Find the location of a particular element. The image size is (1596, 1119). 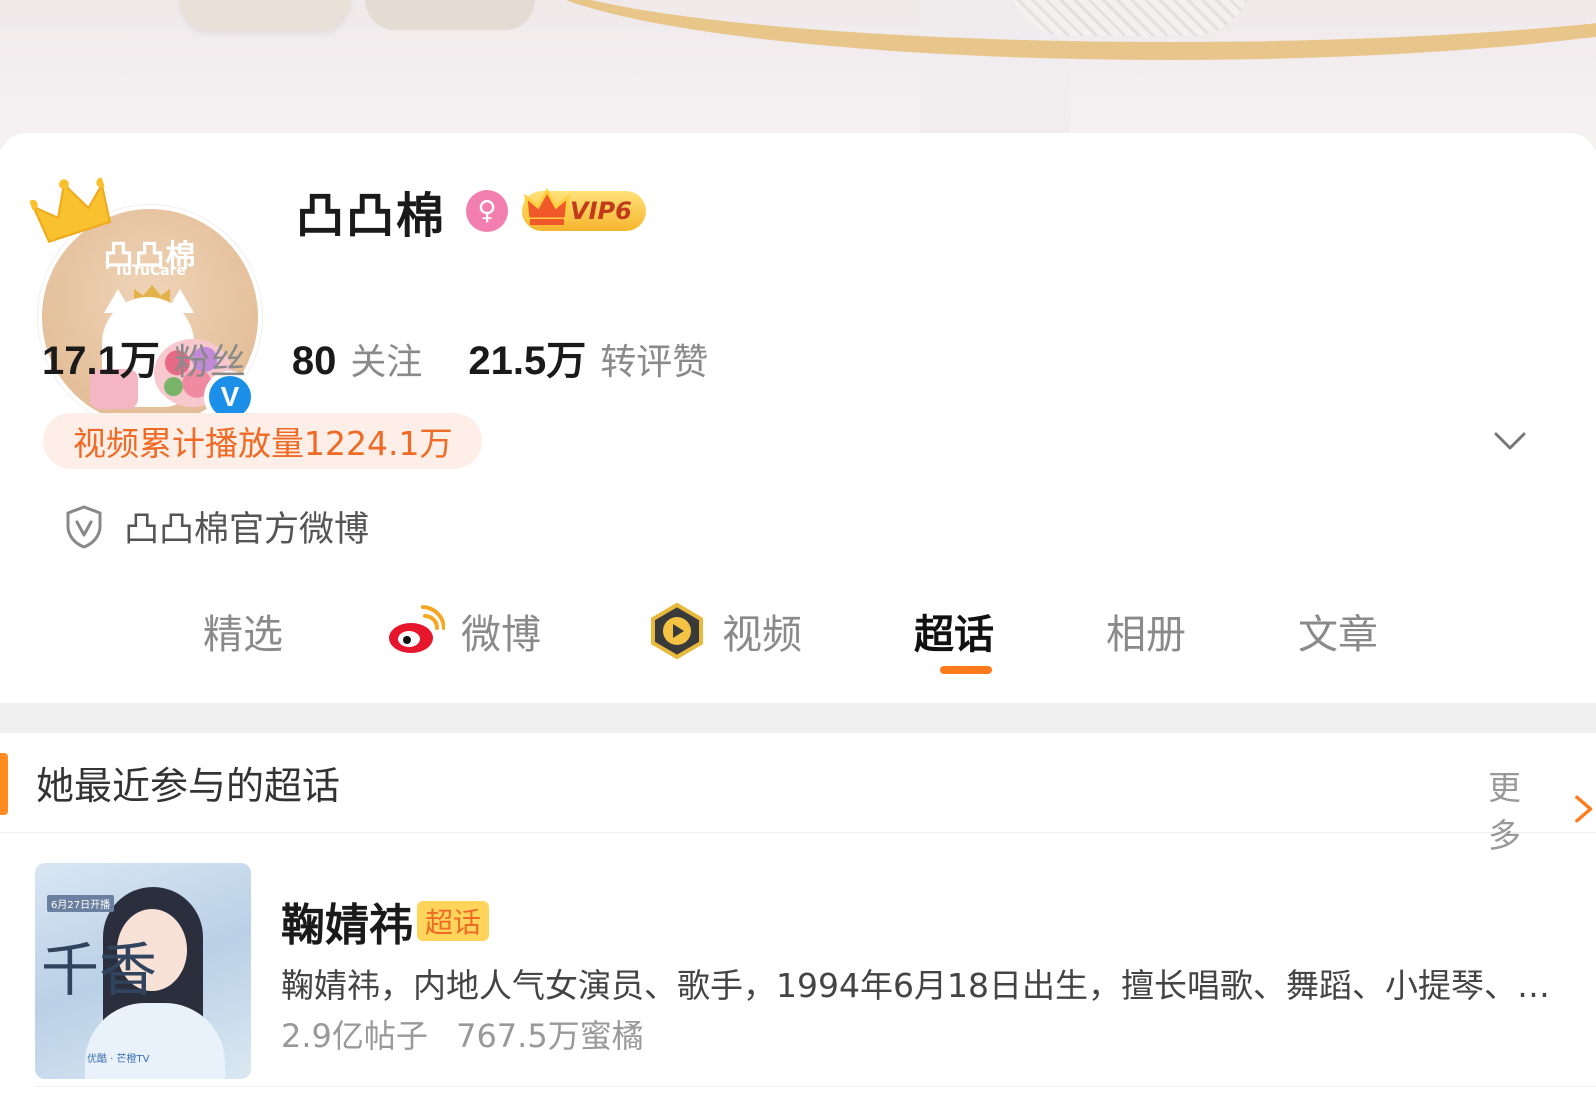

list-divider is located at coordinates (815, 1086).